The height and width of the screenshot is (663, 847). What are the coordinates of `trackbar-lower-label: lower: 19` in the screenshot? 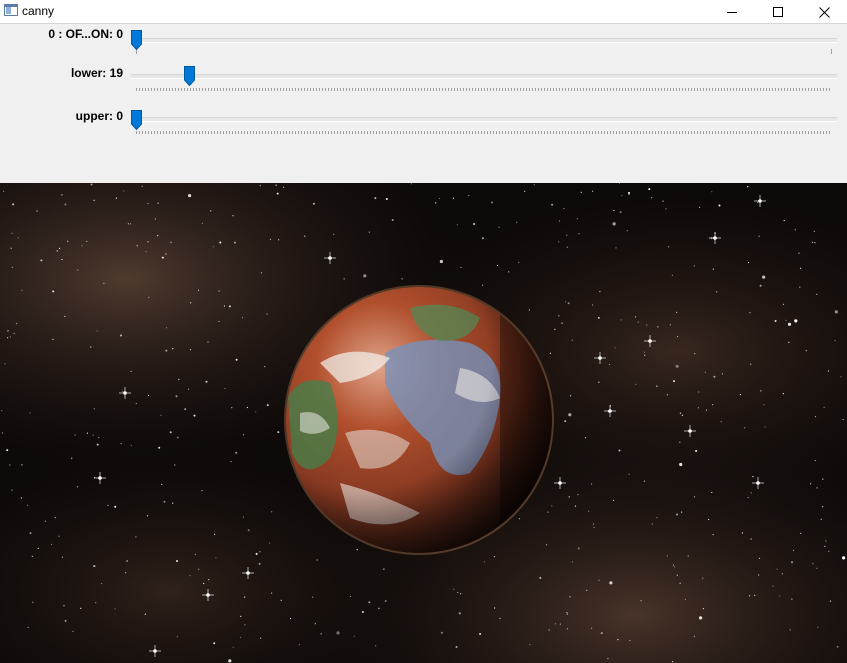 It's located at (96, 73).